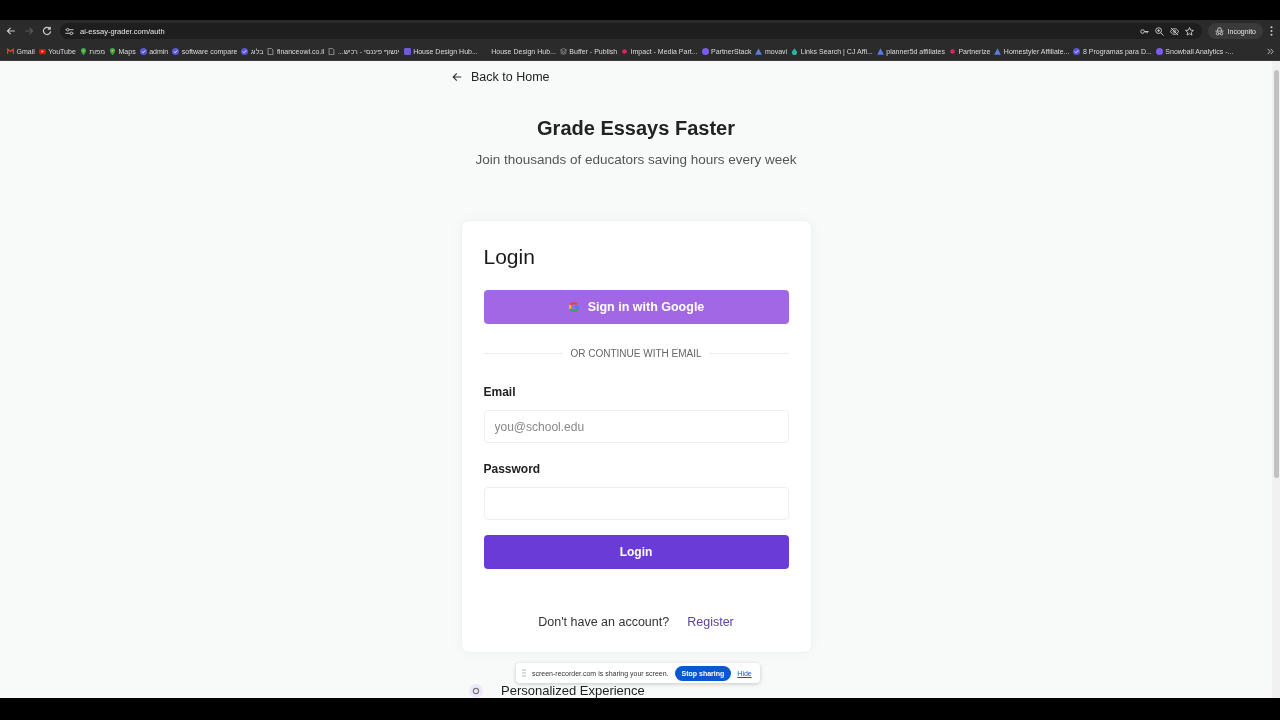 The height and width of the screenshot is (720, 1280). I want to click on feature-title: Personalized Experience, so click(573, 691).